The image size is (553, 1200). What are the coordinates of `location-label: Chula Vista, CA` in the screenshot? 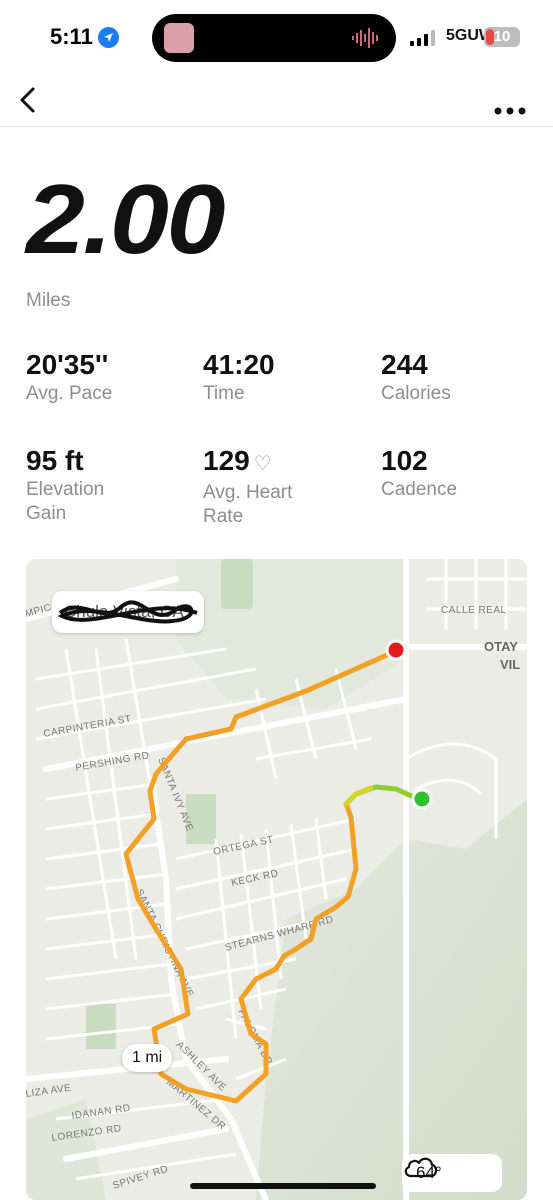 It's located at (128, 612).